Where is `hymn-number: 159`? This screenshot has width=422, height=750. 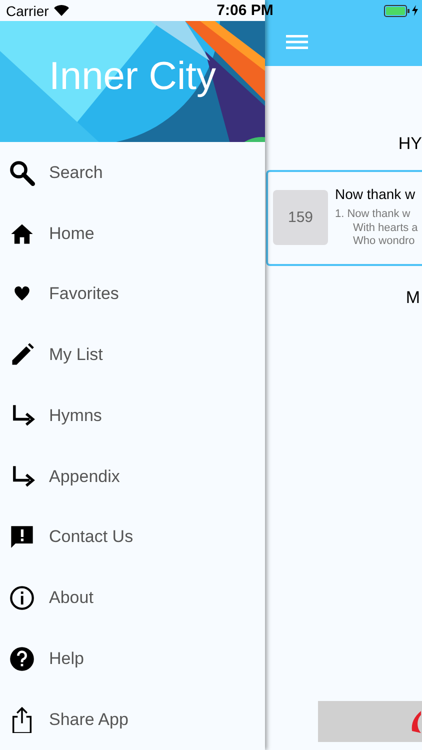
hymn-number: 159 is located at coordinates (300, 217).